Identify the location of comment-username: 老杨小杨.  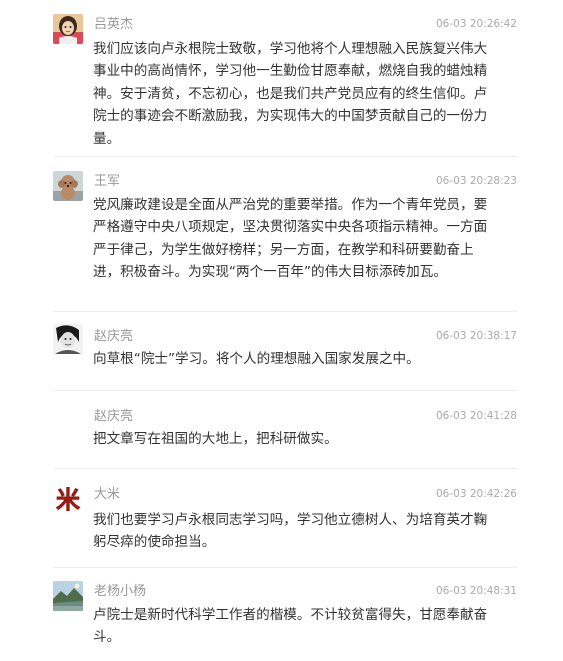
(120, 592).